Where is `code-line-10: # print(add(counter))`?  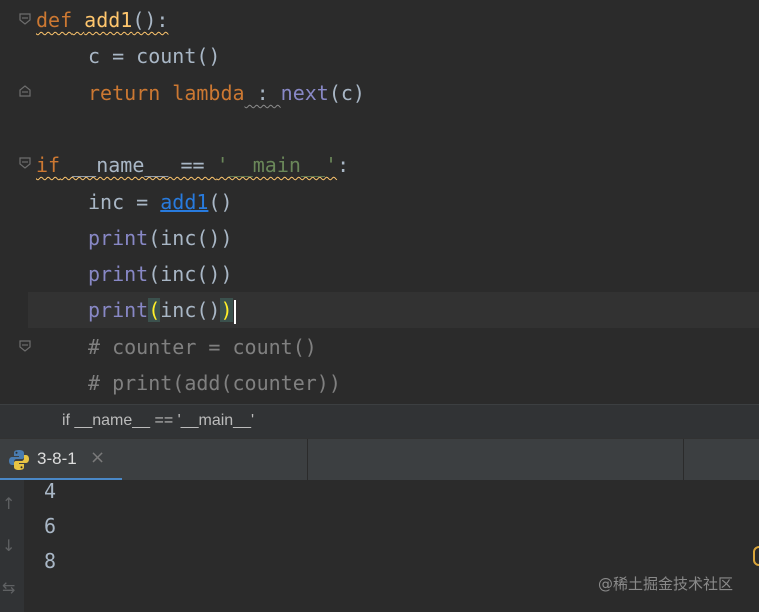 code-line-10: # print(add(counter)) is located at coordinates (214, 383).